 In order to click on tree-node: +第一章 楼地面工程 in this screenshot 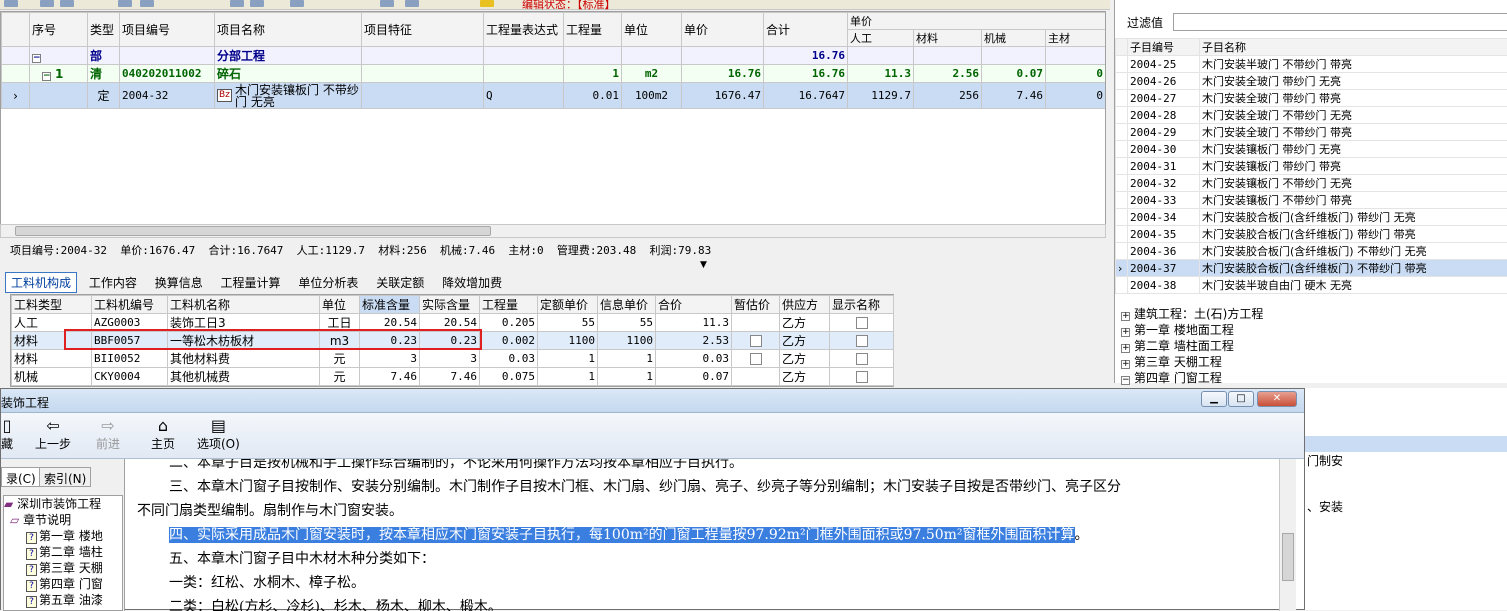, I will do `click(1311, 330)`.